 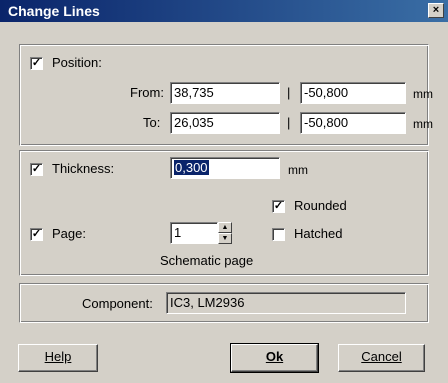 What do you see at coordinates (298, 170) in the screenshot?
I see `thickness-unit-label: mm` at bounding box center [298, 170].